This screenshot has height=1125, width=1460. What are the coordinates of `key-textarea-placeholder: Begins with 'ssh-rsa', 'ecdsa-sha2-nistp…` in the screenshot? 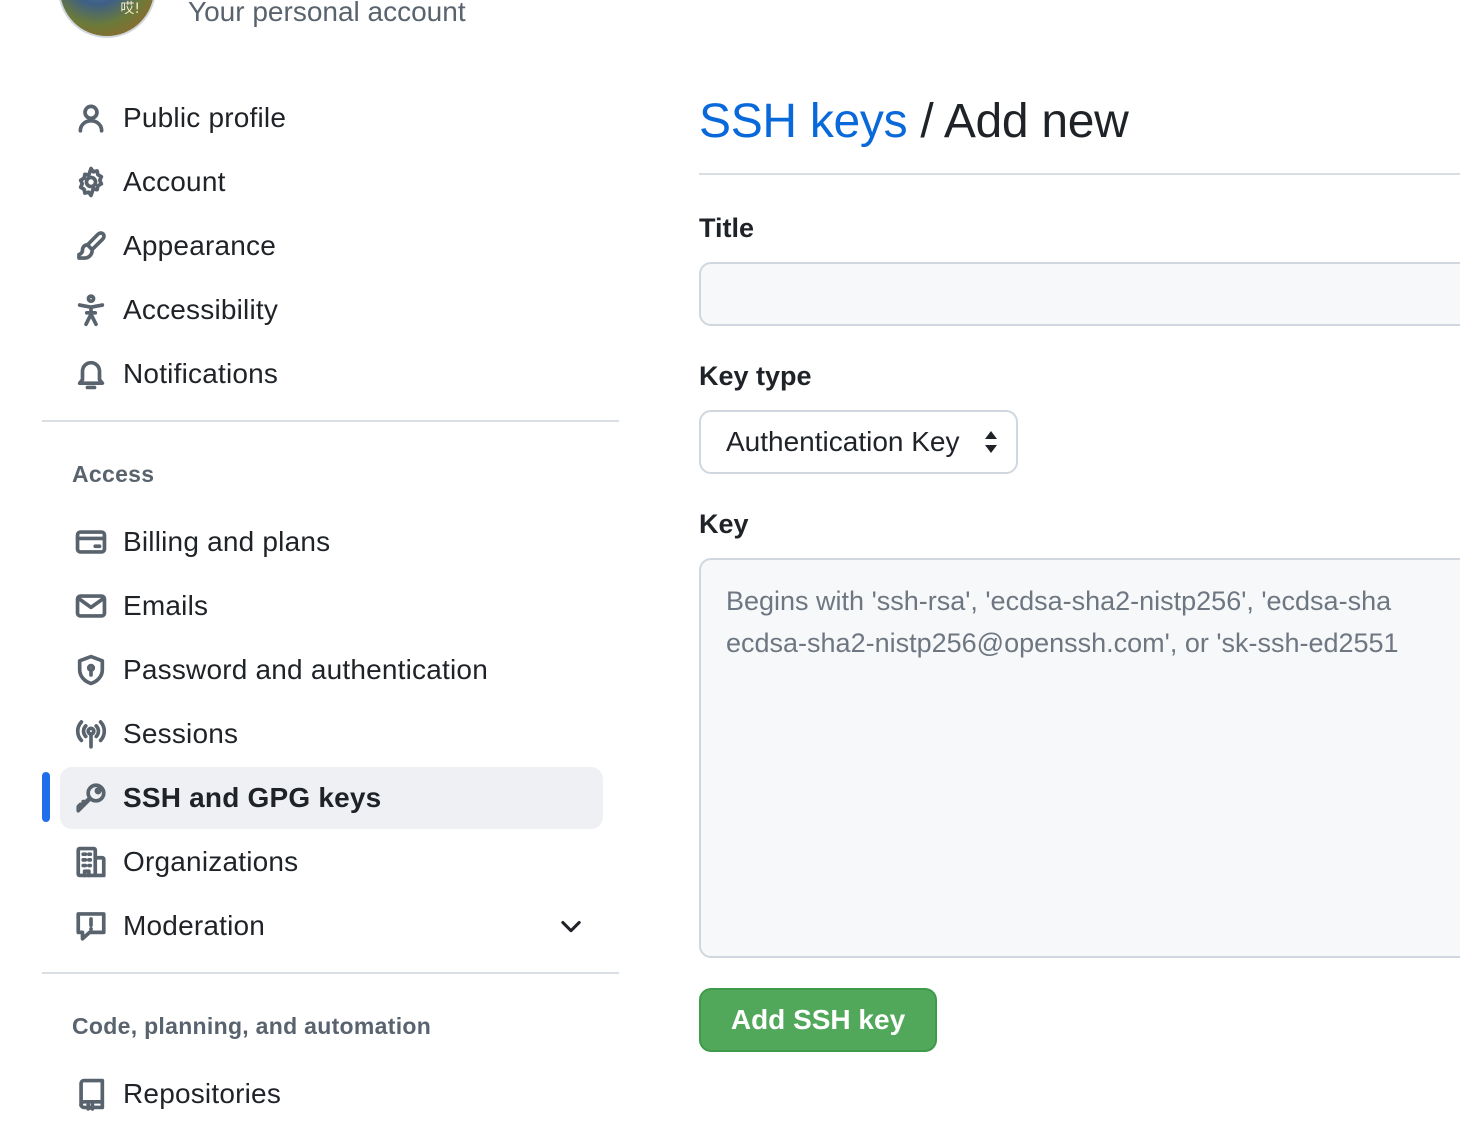 It's located at (1062, 622).